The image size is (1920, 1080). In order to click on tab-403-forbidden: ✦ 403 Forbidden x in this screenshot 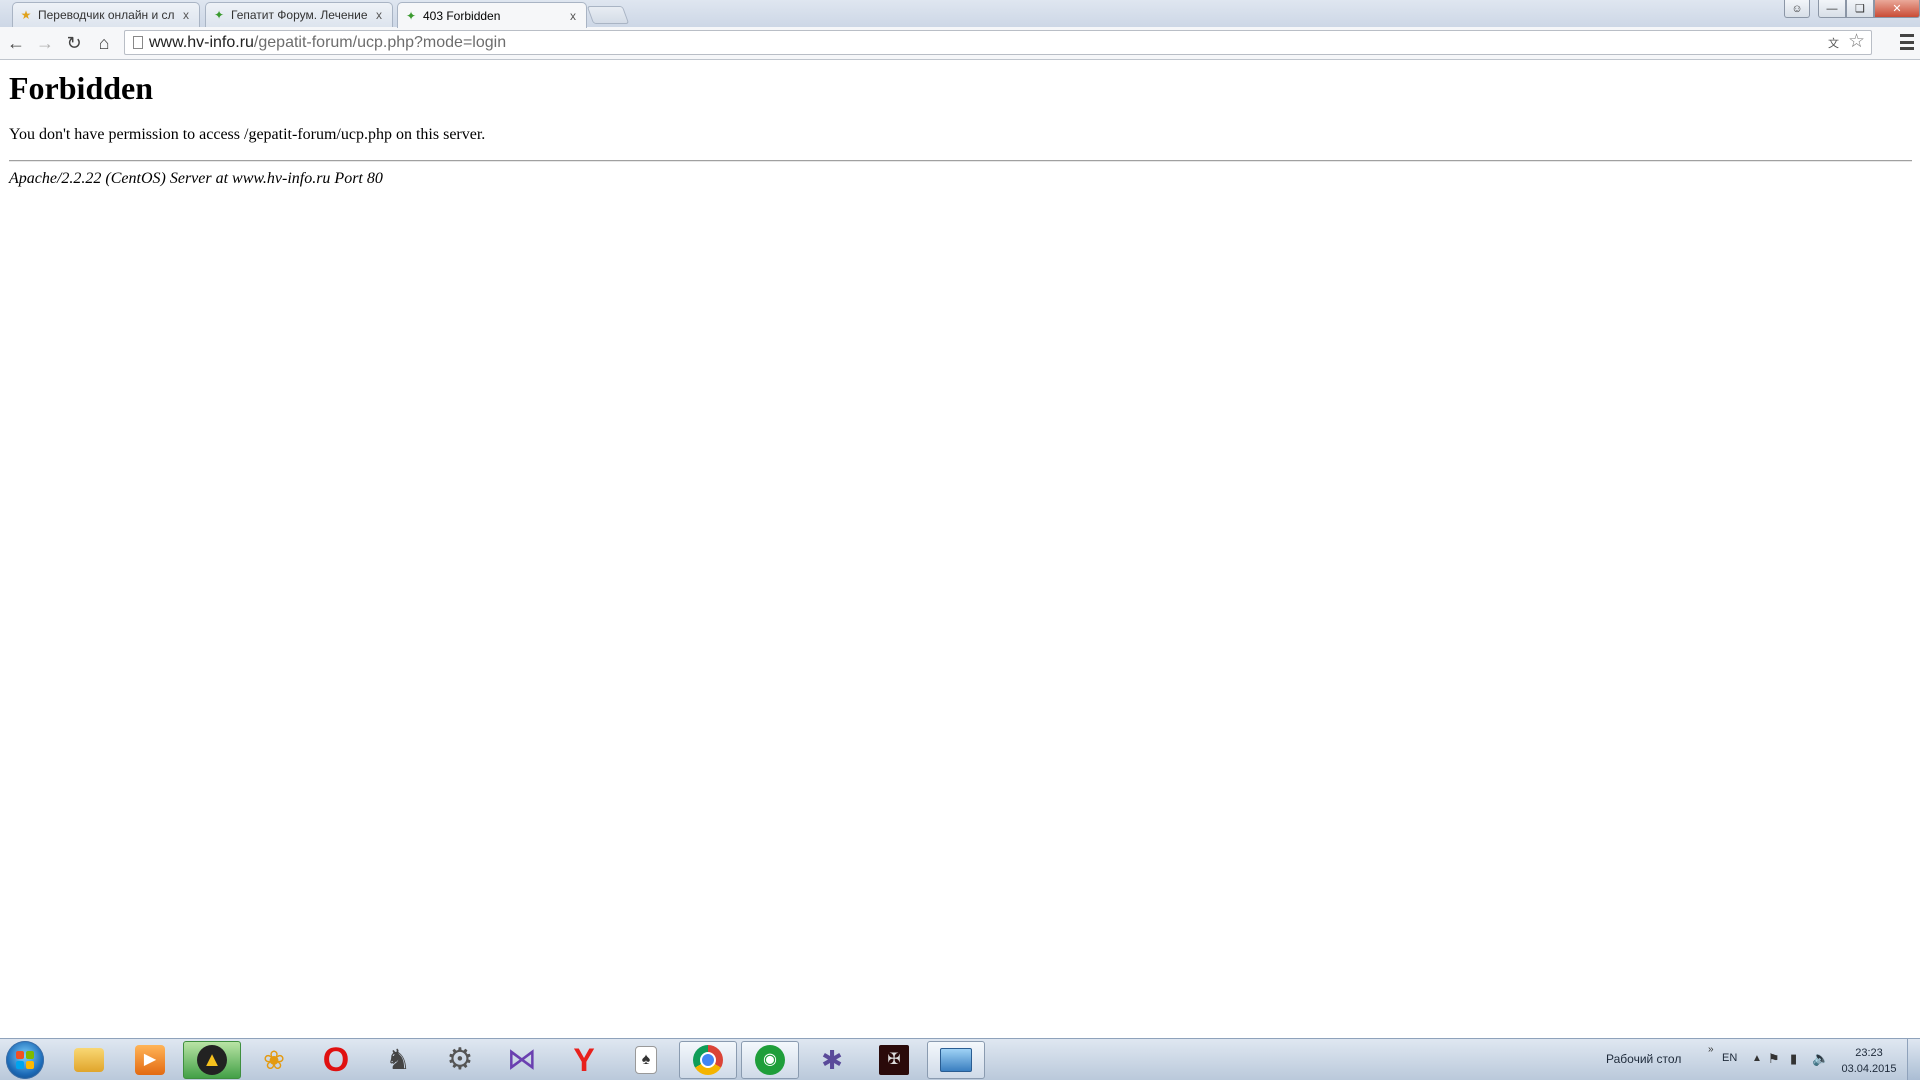, I will do `click(492, 15)`.